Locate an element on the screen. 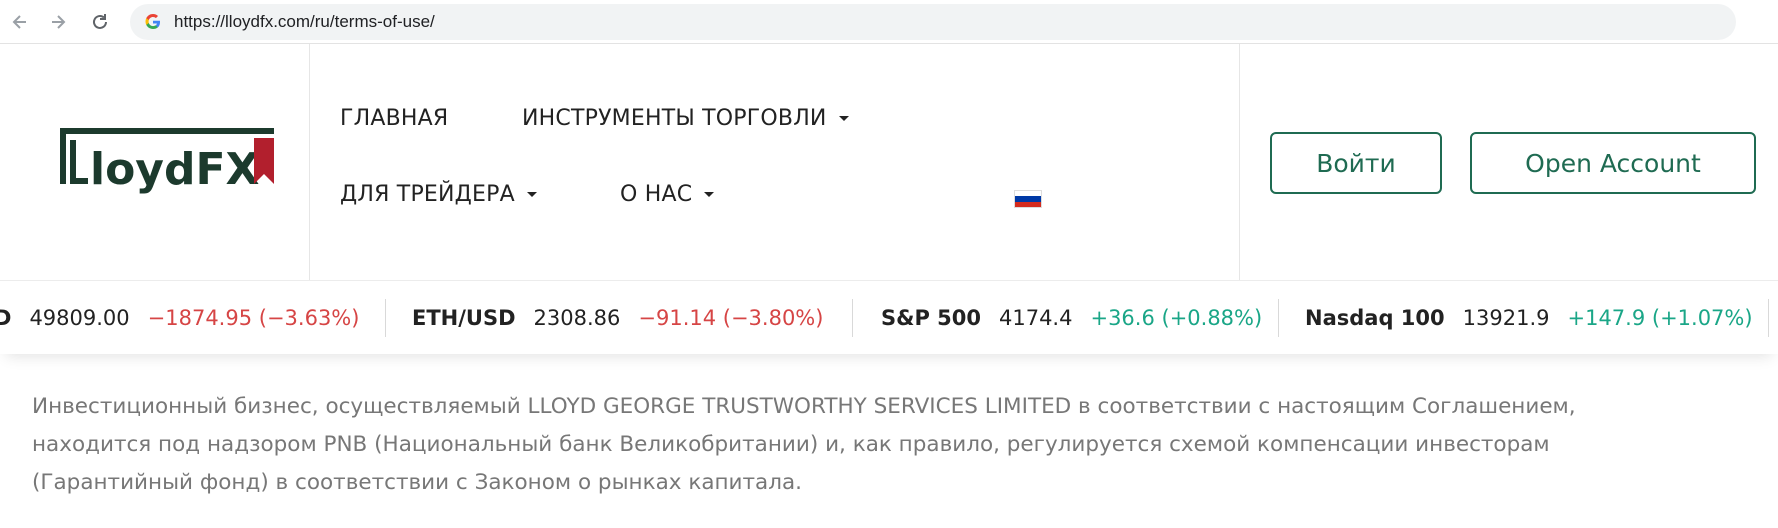 The image size is (1778, 528). reload-button is located at coordinates (100, 22).